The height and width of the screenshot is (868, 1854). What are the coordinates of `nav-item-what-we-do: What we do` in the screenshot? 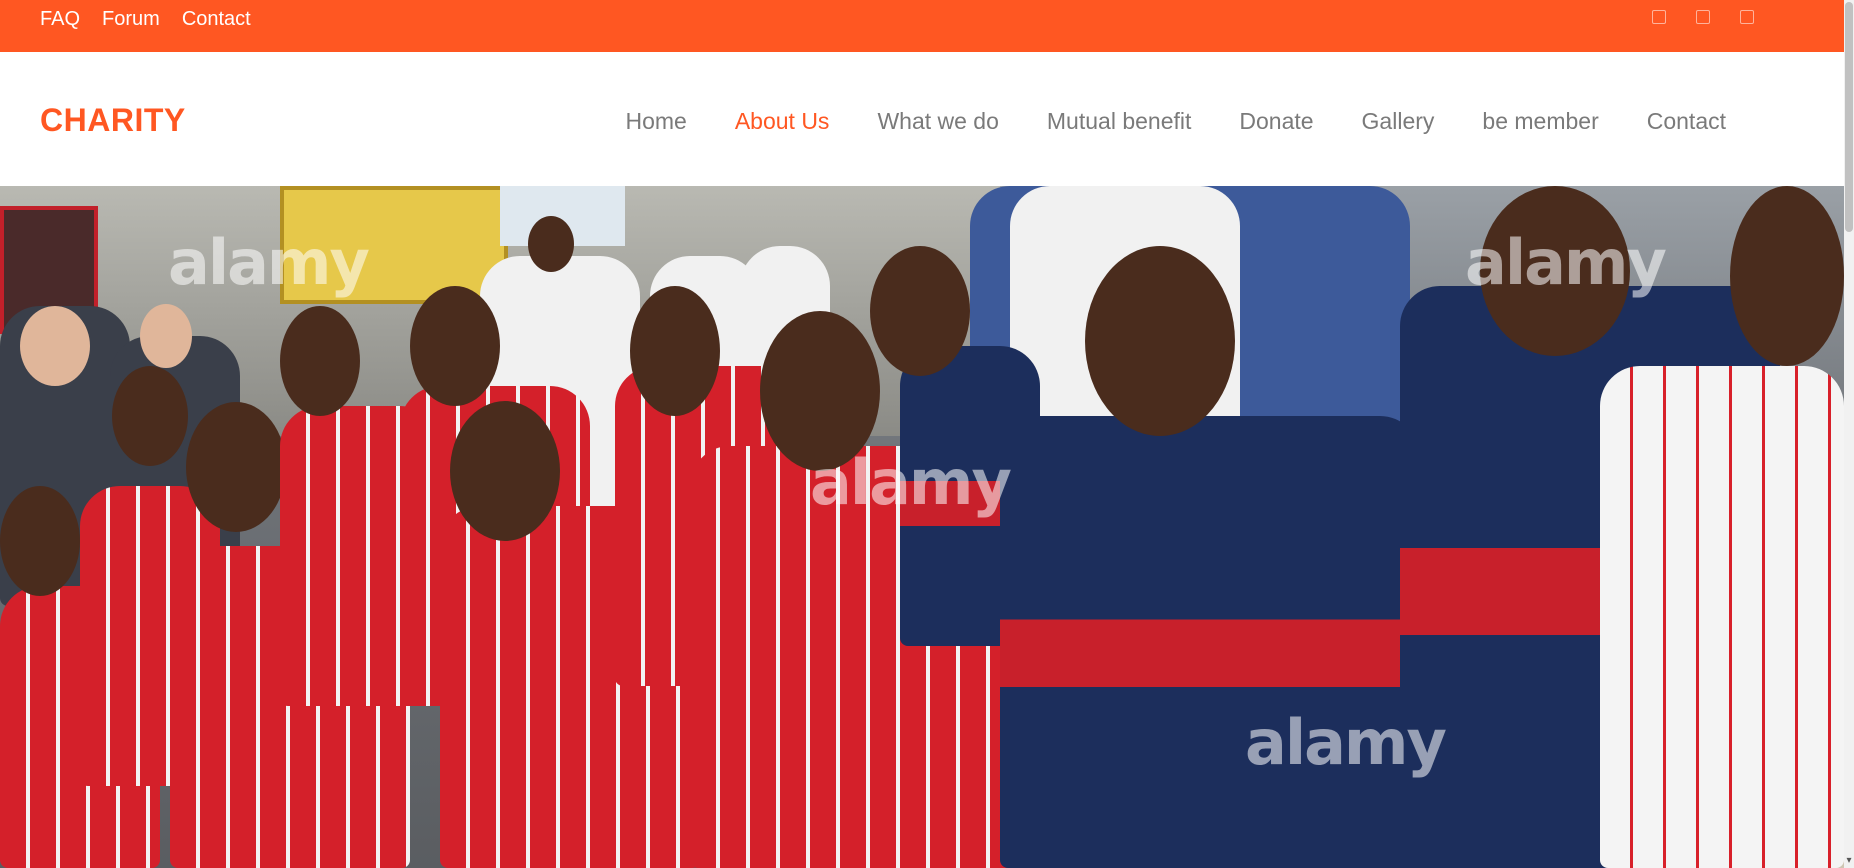 It's located at (937, 121).